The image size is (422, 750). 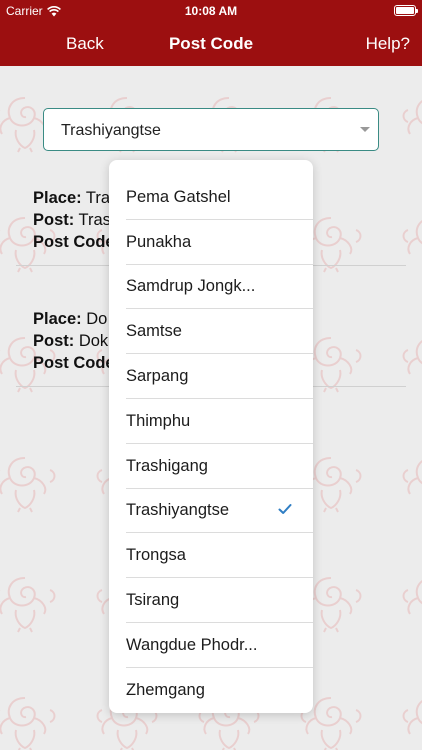 I want to click on dropdown-item-selected: Trashiyangtse, so click(x=211, y=510).